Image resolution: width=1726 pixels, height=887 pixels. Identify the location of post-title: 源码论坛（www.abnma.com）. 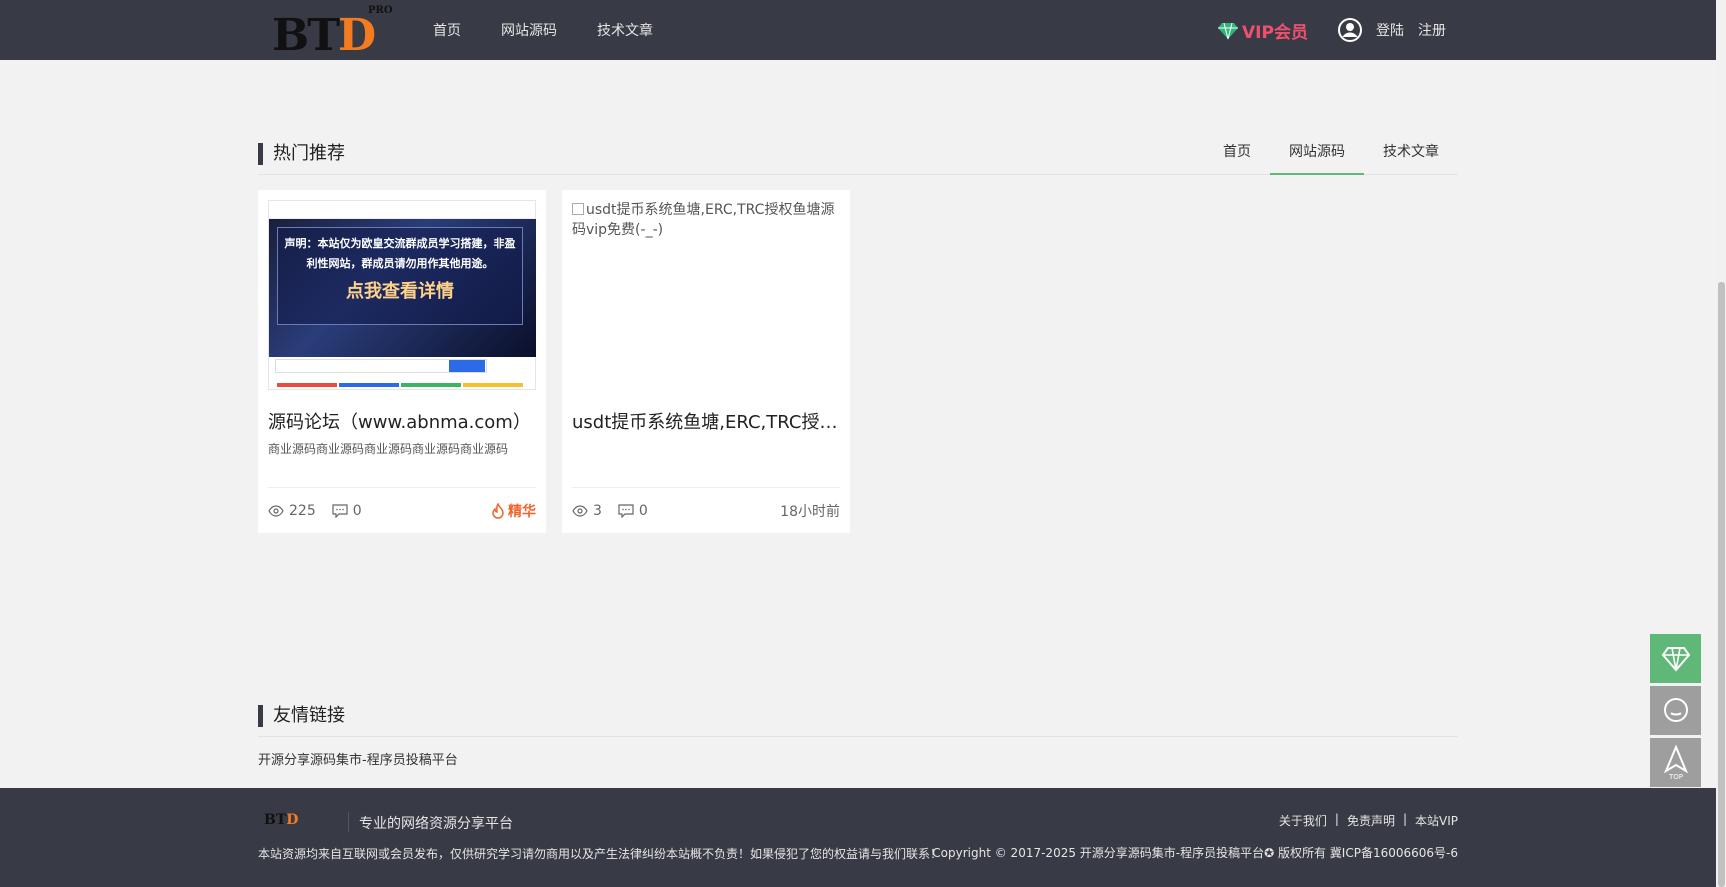
(402, 421).